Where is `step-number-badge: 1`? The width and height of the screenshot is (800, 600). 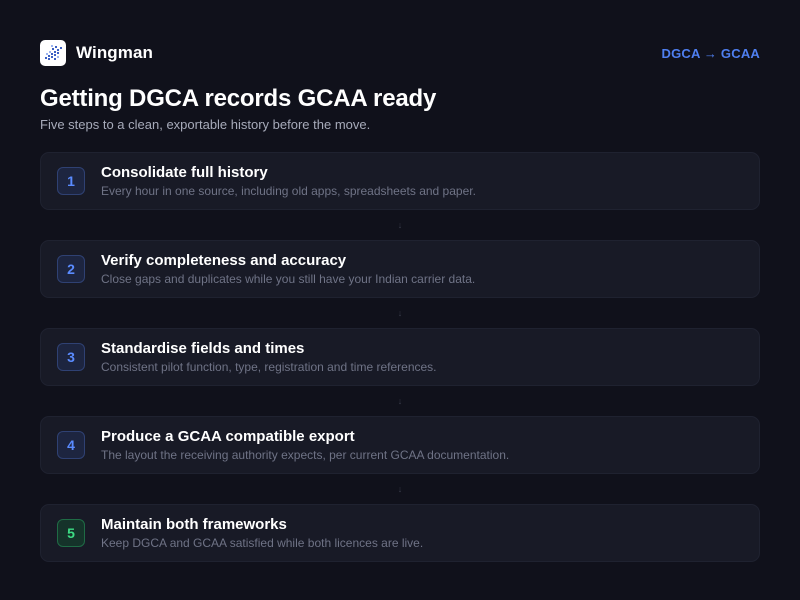
step-number-badge: 1 is located at coordinates (71, 181).